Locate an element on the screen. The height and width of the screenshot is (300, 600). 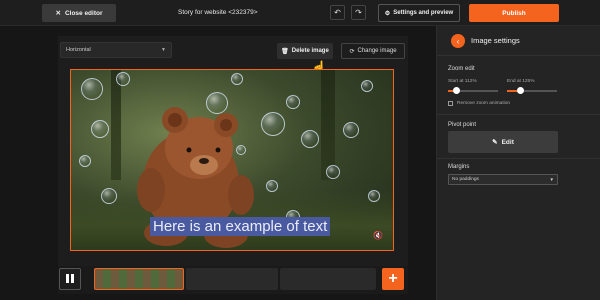
margins-select: No paddings ▼ is located at coordinates (503, 179).